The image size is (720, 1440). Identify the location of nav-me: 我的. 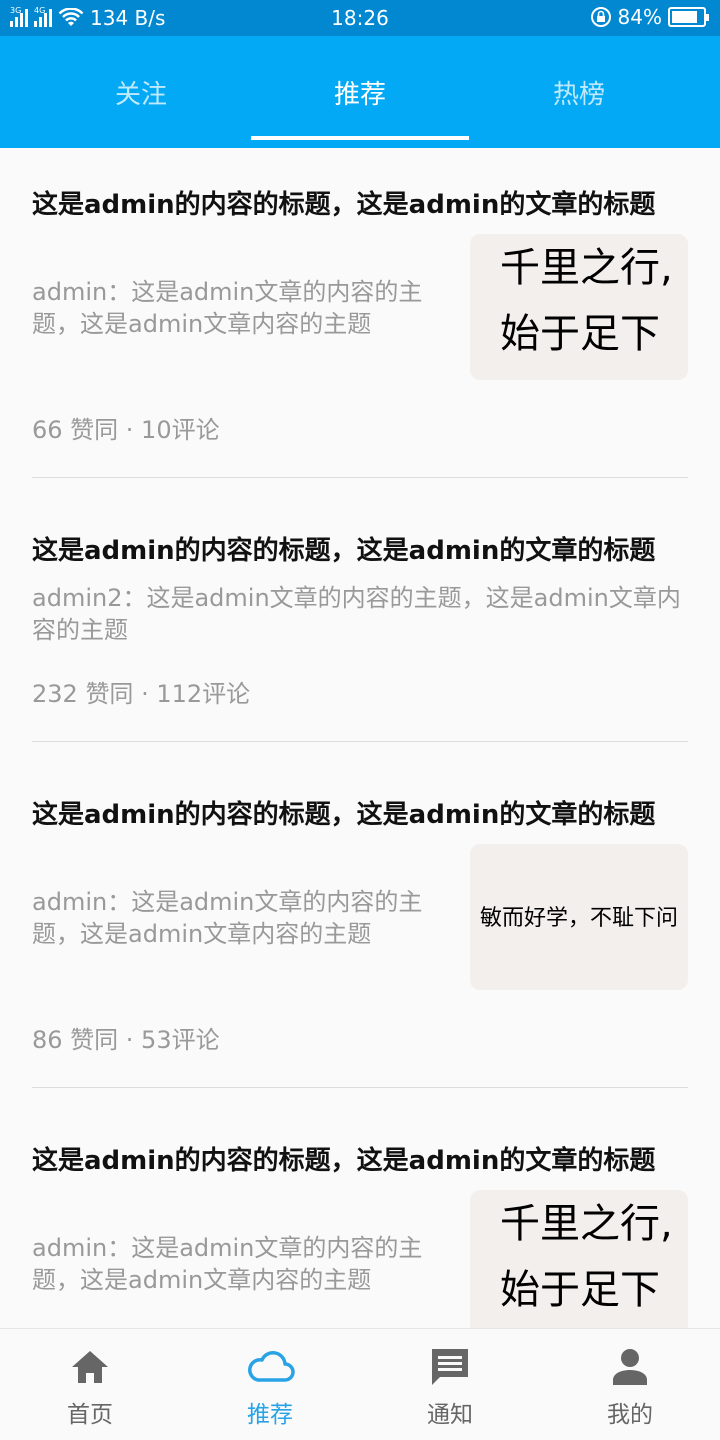
(630, 1384).